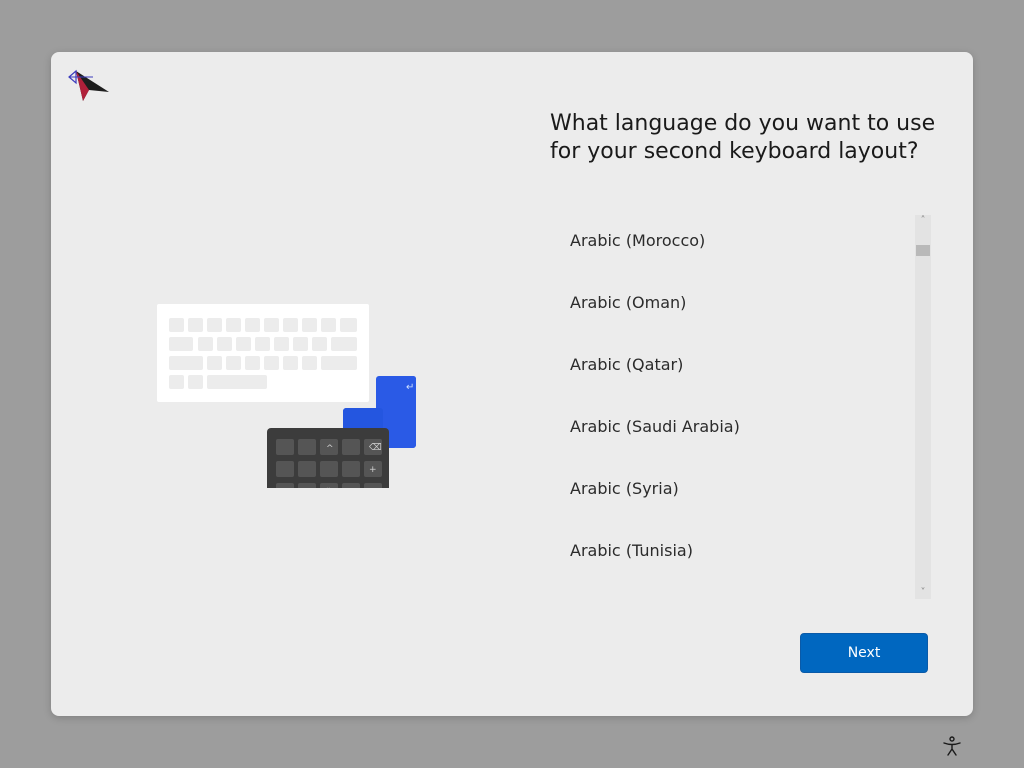 This screenshot has height=768, width=1024. I want to click on list-item: Arabic (Syria), so click(731, 488).